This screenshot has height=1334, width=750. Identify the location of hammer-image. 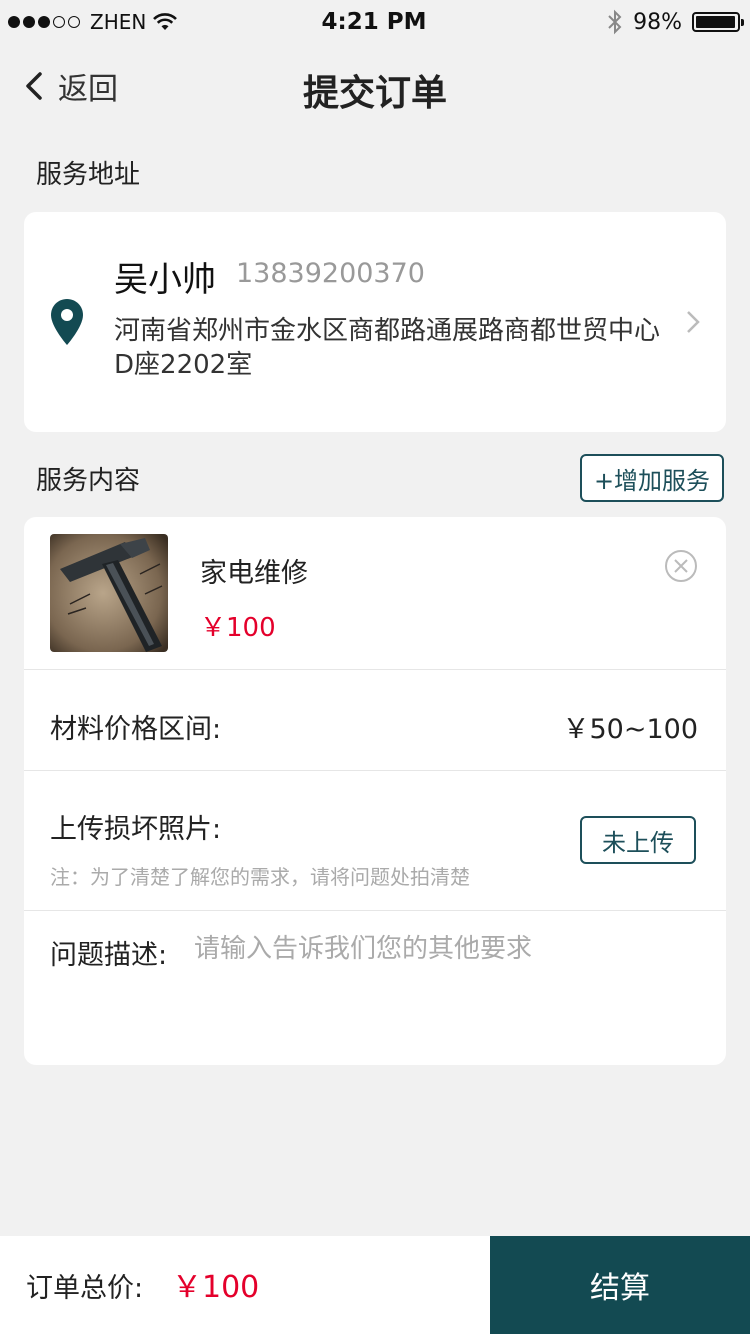
(109, 593).